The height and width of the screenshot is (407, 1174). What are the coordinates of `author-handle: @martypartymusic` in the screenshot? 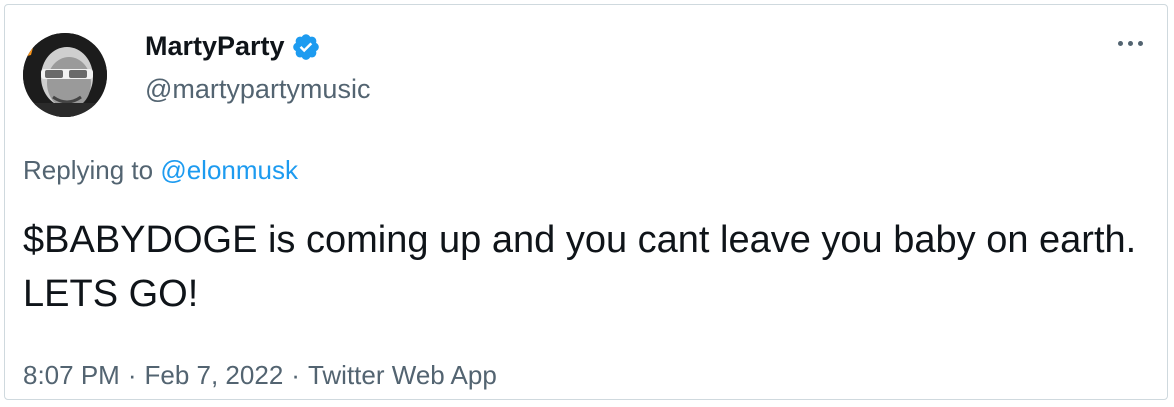 It's located at (257, 89).